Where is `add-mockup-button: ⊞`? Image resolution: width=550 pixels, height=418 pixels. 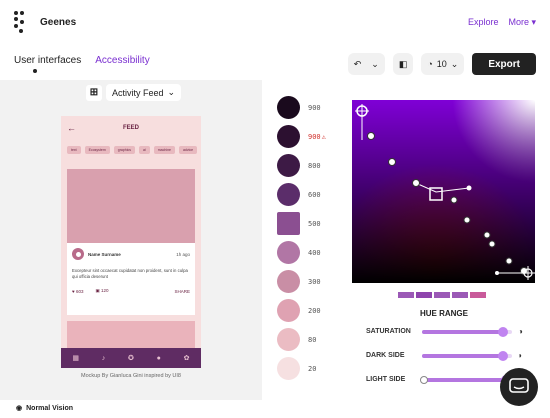
add-mockup-button: ⊞ is located at coordinates (94, 92).